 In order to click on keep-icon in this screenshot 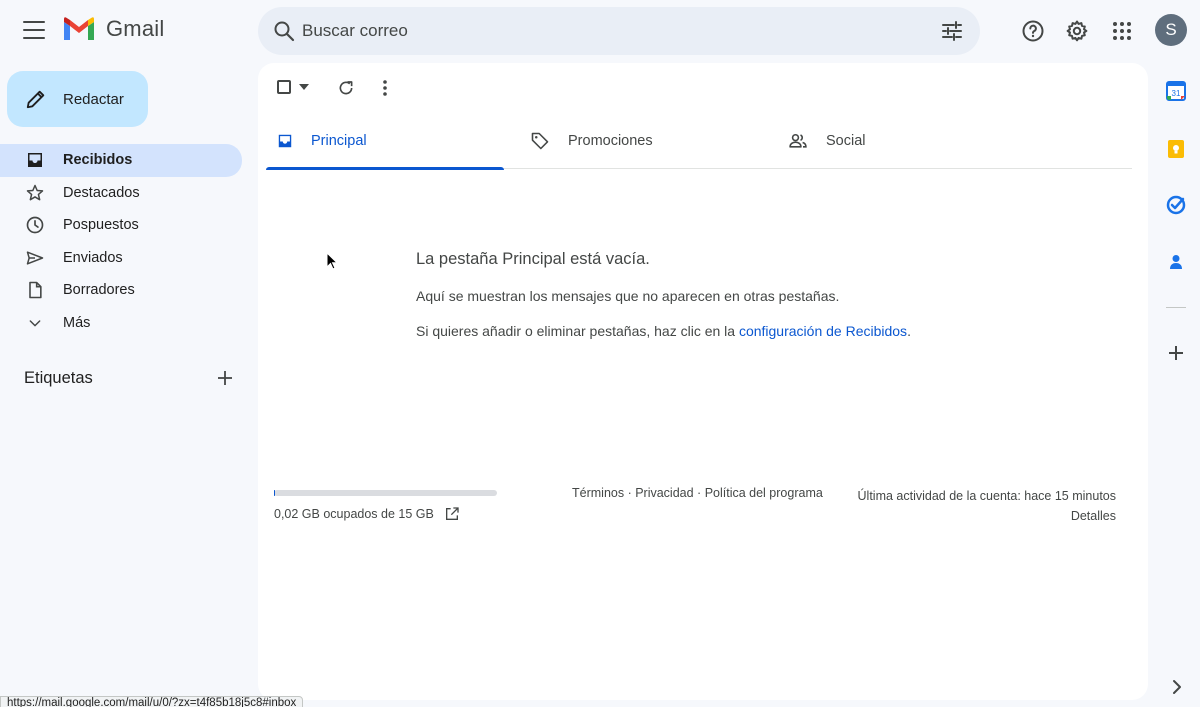, I will do `click(1176, 151)`.